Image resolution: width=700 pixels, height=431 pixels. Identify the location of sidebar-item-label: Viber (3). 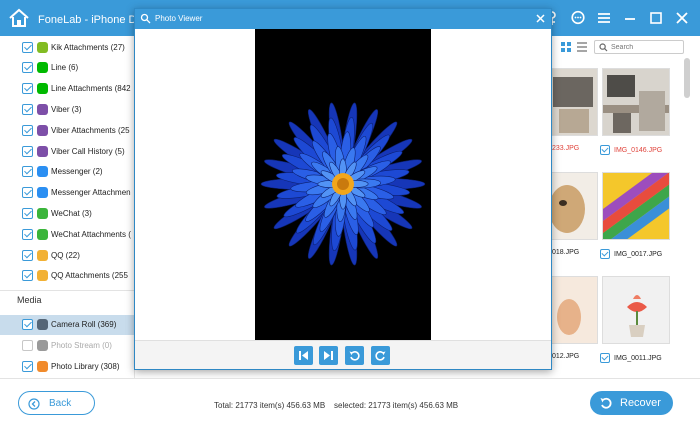
(66, 109).